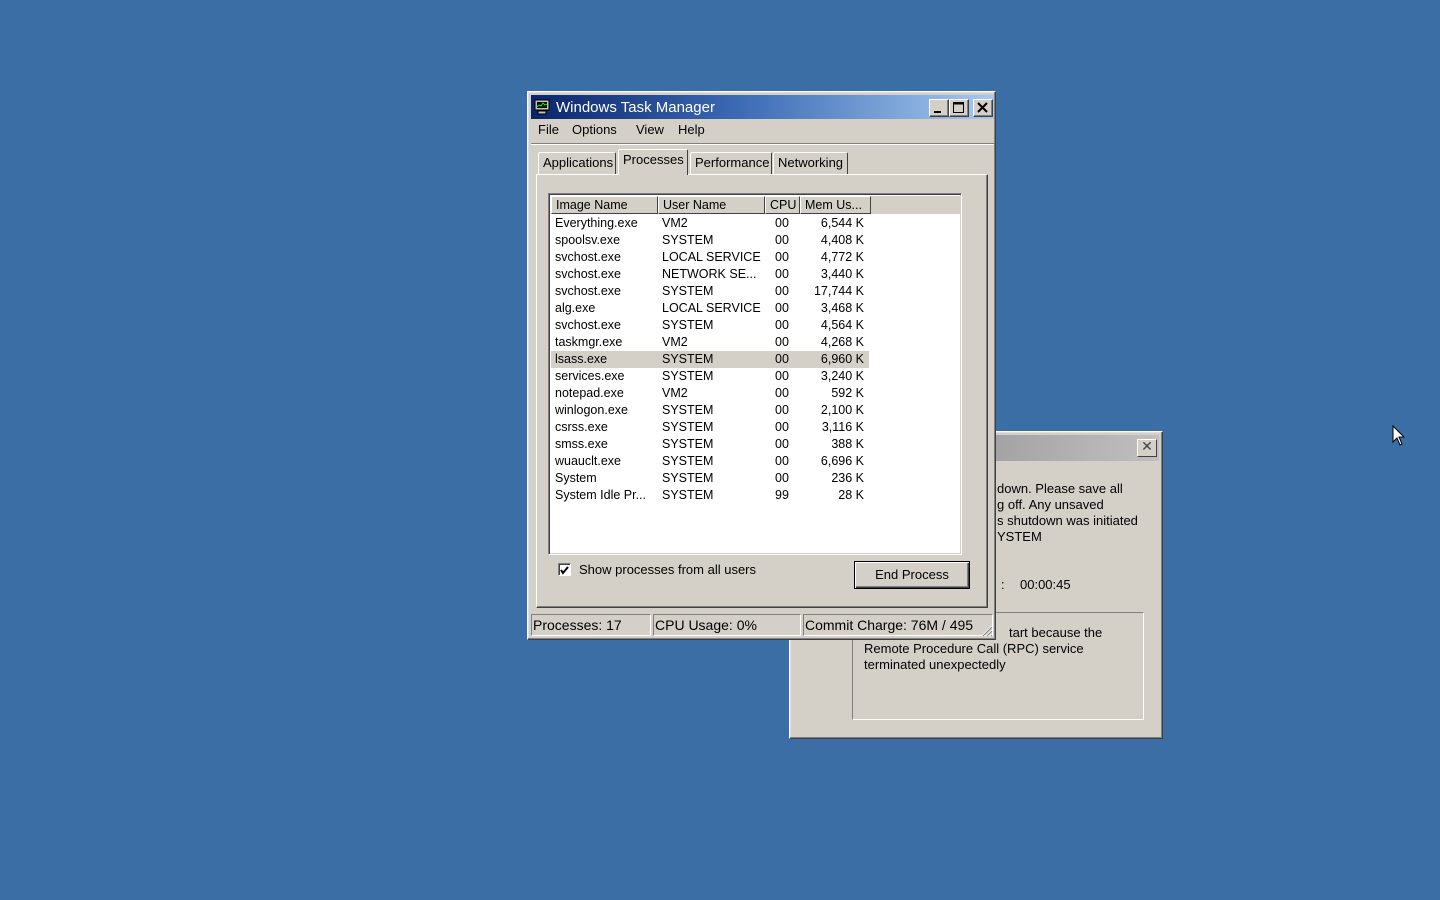  What do you see at coordinates (1147, 448) in the screenshot?
I see `shutdown-dialog-close-button: ✕` at bounding box center [1147, 448].